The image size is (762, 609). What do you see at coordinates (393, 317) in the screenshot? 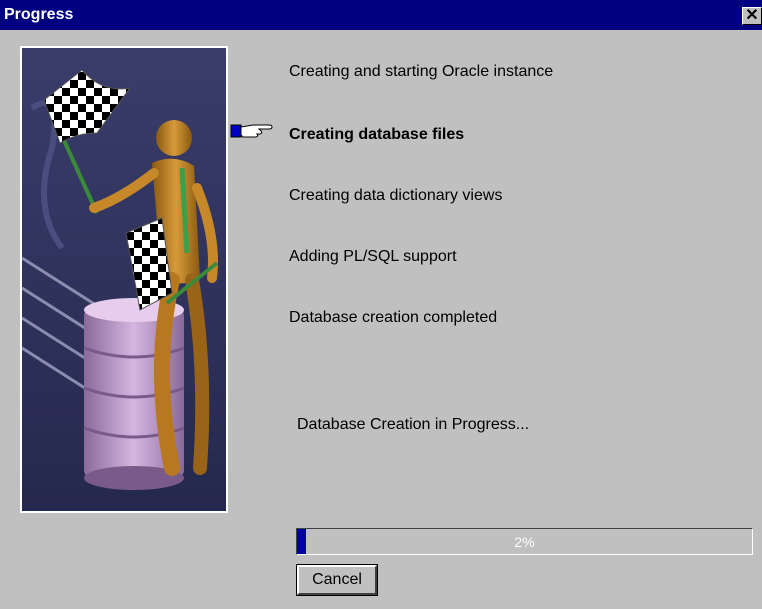
I see `step-item: Database creation completed` at bounding box center [393, 317].